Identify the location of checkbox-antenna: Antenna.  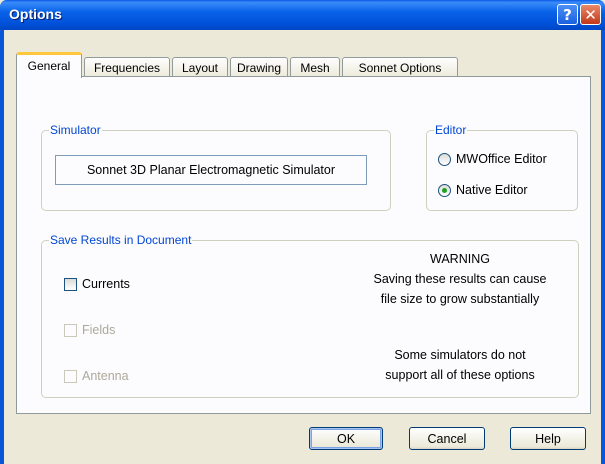
(96, 376).